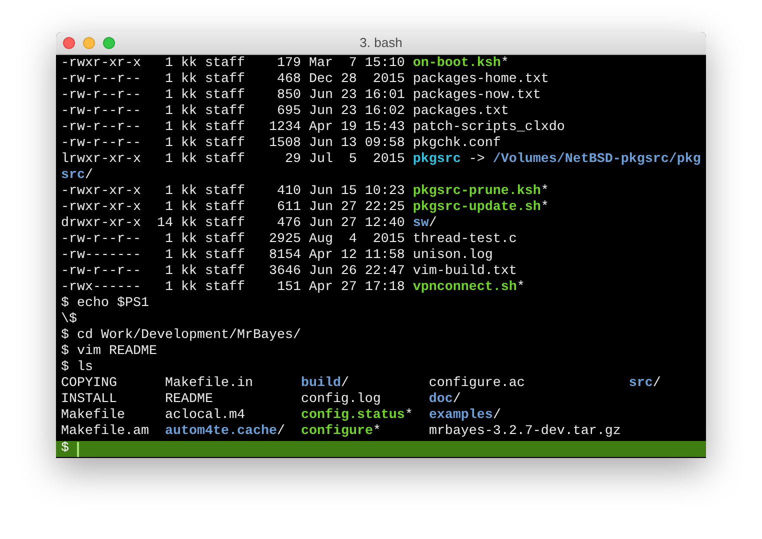 The image size is (762, 539). Describe the element at coordinates (277, 256) in the screenshot. I see `terminal-line: -rw------- 1 kk staff 8154 Apr 12 11:58 unison.log` at that location.